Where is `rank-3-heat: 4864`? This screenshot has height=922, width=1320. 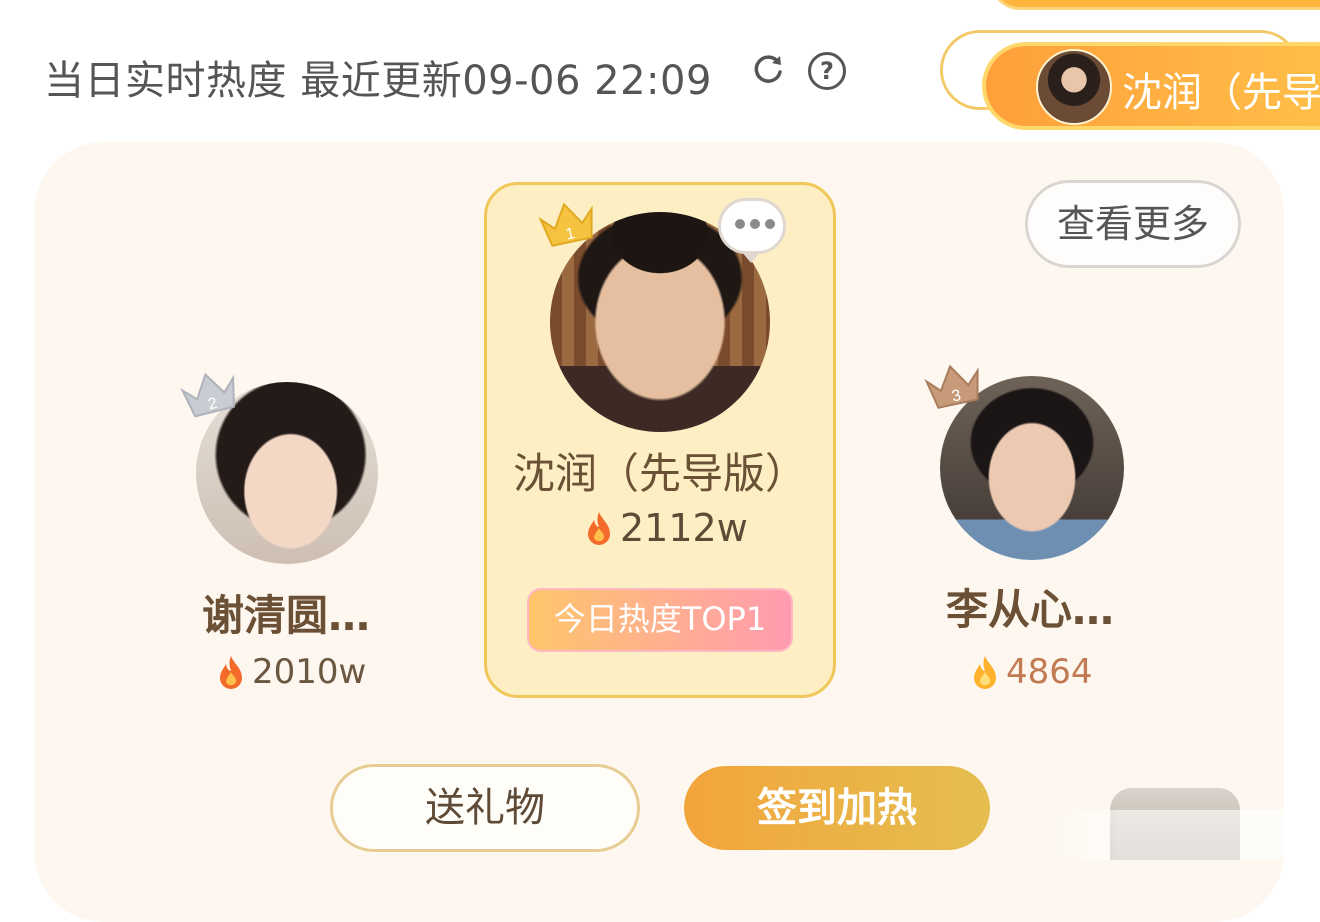 rank-3-heat: 4864 is located at coordinates (1031, 672).